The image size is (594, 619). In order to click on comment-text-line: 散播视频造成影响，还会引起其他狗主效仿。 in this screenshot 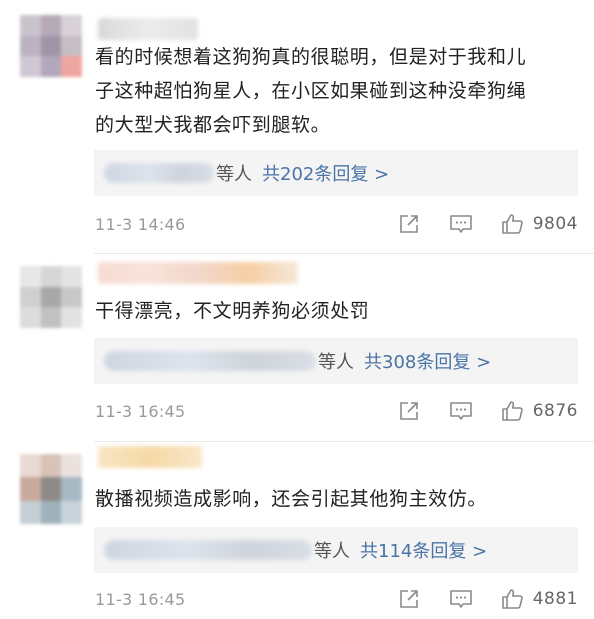, I will do `click(291, 499)`.